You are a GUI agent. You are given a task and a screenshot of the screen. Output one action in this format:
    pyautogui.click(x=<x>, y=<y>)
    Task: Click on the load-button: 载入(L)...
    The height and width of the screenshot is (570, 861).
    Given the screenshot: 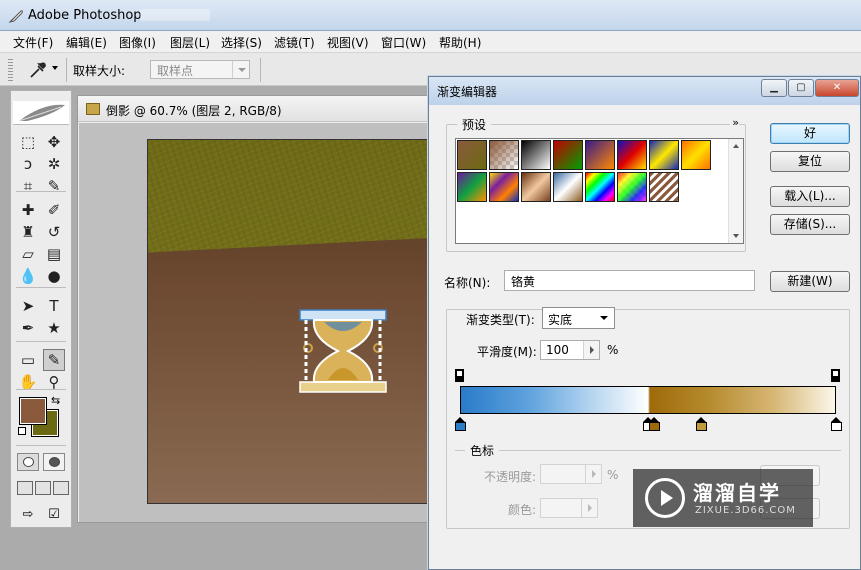 What is the action you would take?
    pyautogui.click(x=810, y=196)
    